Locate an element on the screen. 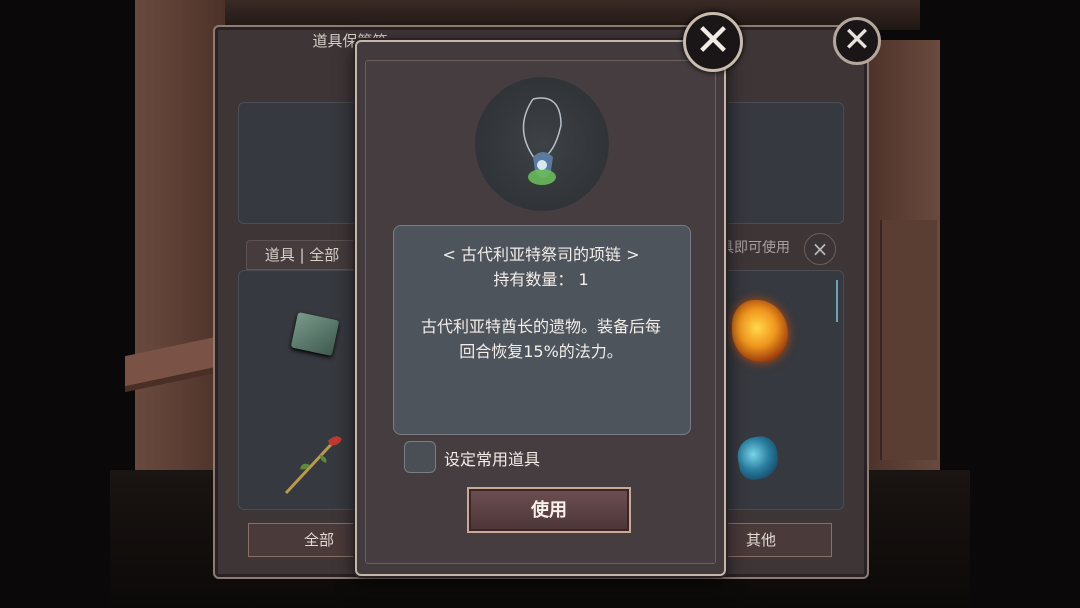 This screenshot has height=608, width=1080. room-cabinet is located at coordinates (908, 340).